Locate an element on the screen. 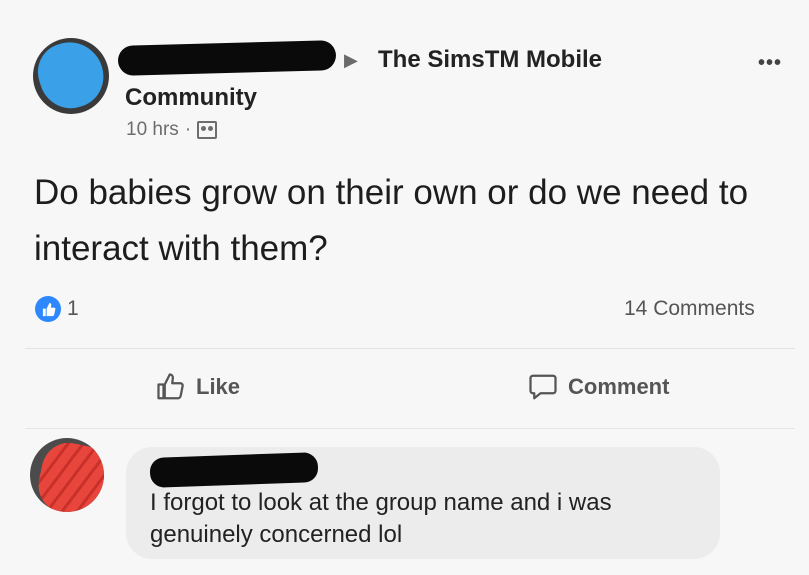 The height and width of the screenshot is (575, 809). more-options-icon: ••• is located at coordinates (770, 63).